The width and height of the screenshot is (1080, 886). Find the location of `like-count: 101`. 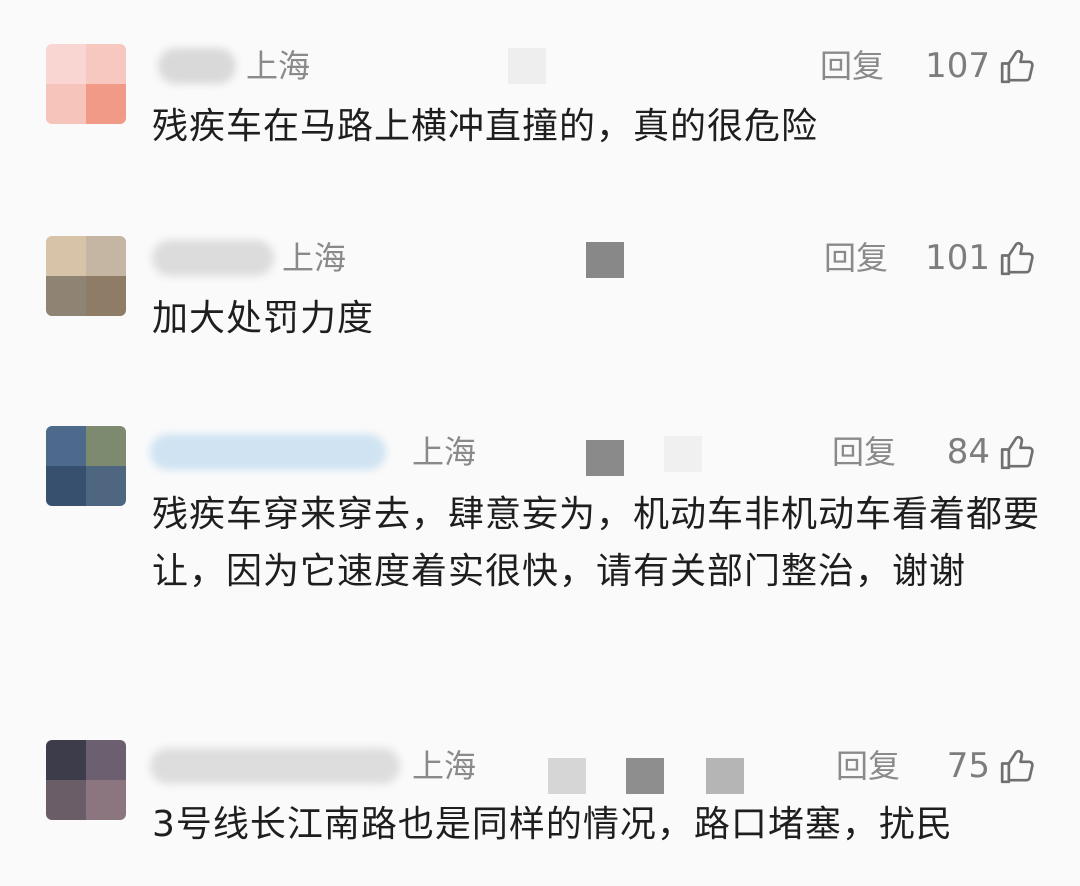

like-count: 101 is located at coordinates (957, 258).